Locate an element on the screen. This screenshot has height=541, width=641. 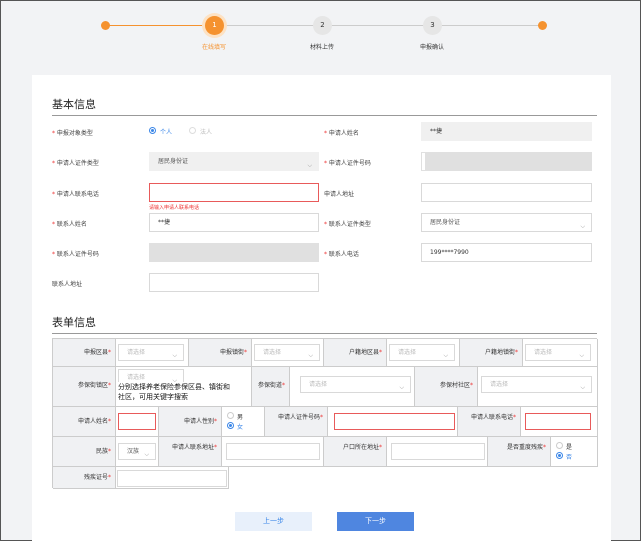
form-phone-input is located at coordinates (558, 421).